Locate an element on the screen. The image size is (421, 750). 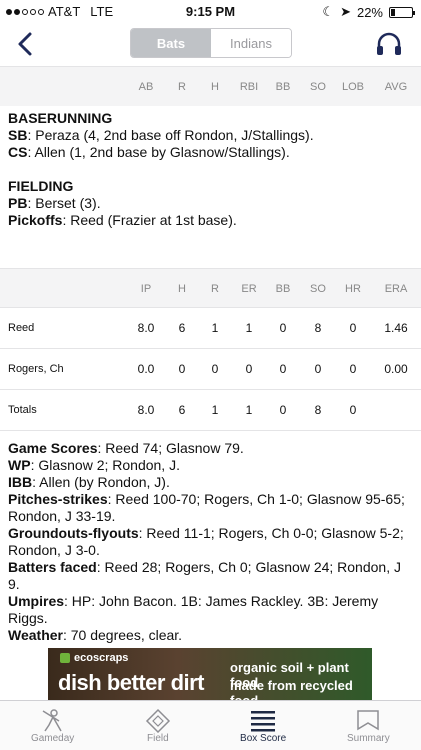
pitcher-name: Rogers, Ch is located at coordinates (36, 369).